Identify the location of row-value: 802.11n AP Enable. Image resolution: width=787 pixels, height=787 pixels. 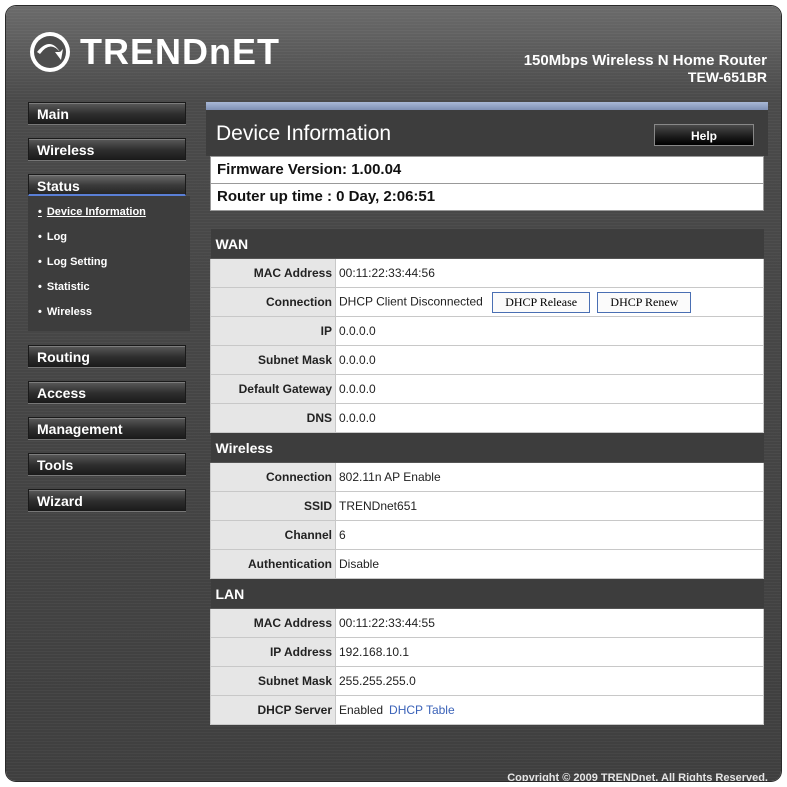
(549, 477).